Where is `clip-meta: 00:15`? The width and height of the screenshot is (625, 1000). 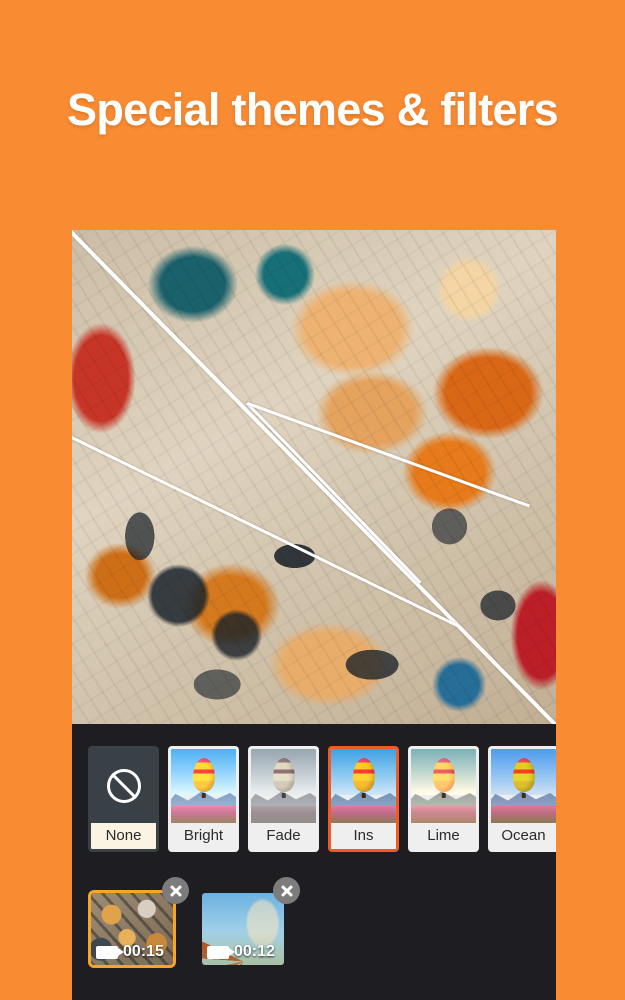 clip-meta: 00:15 is located at coordinates (132, 952).